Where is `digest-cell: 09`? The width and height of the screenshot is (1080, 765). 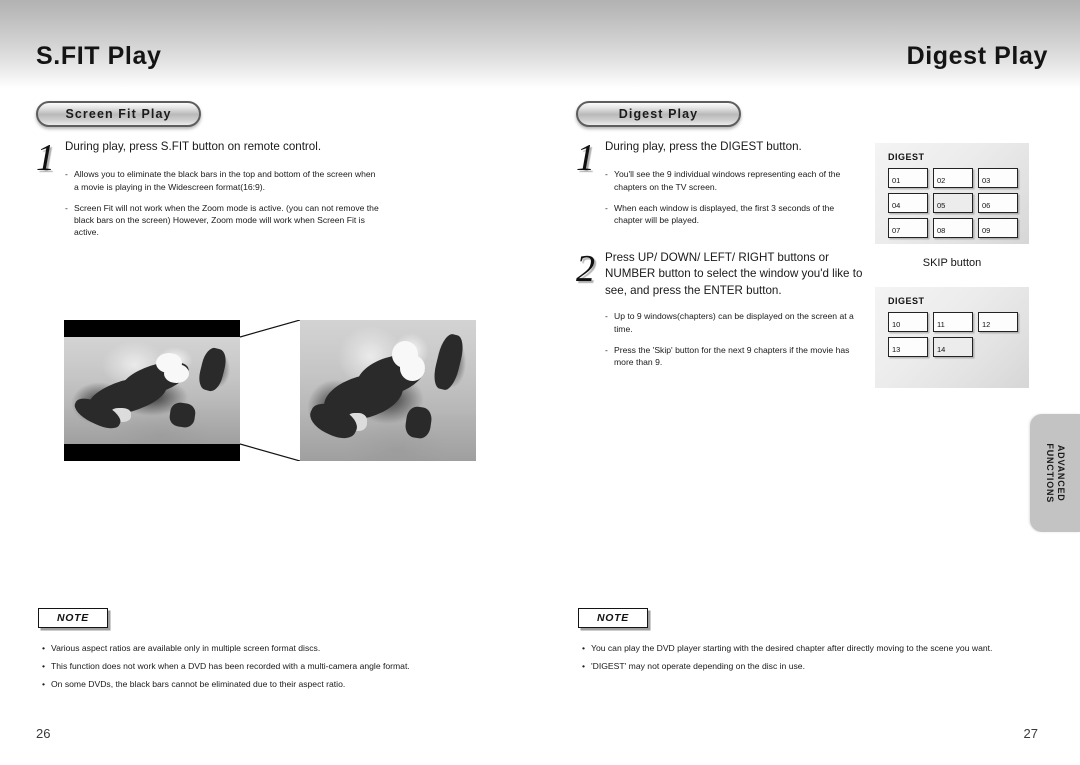
digest-cell: 09 is located at coordinates (998, 228).